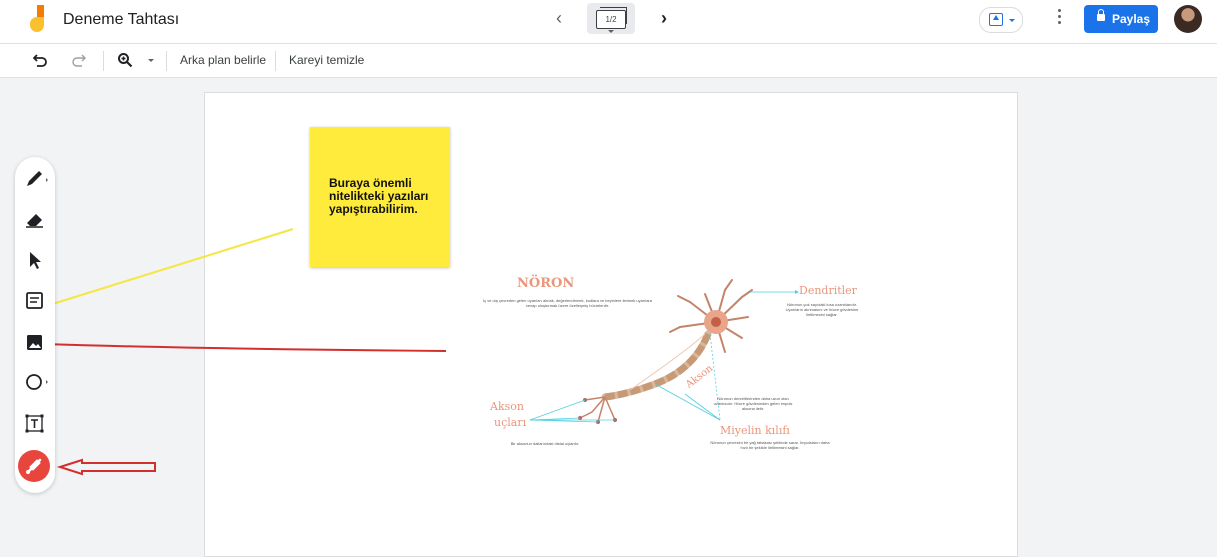  I want to click on sticky-note-icon, so click(35, 300).